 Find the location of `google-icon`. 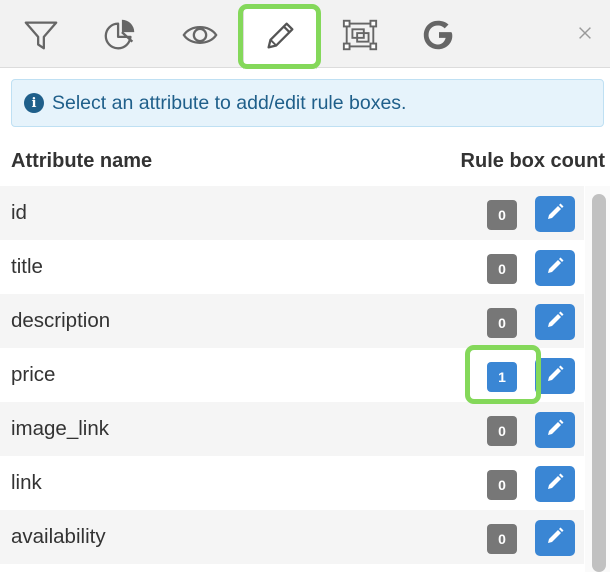

google-icon is located at coordinates (439, 37).